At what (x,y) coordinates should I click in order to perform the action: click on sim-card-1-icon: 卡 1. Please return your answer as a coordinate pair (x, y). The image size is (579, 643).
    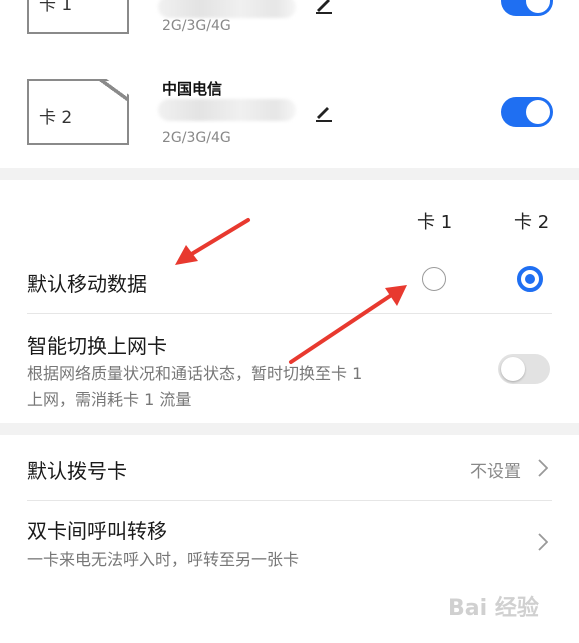
    Looking at the image, I should click on (78, 17).